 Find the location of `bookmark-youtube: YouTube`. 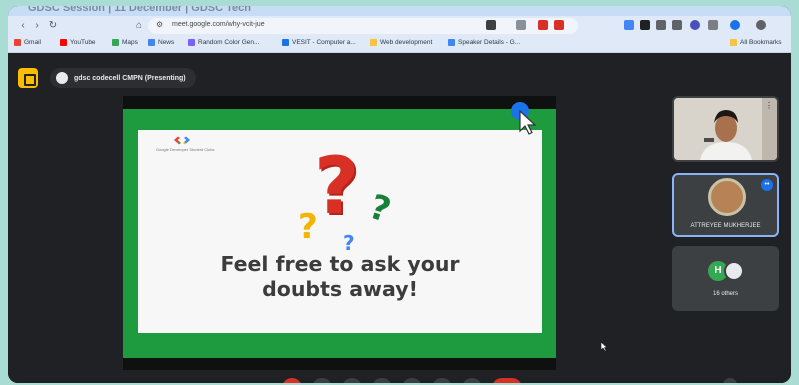

bookmark-youtube: YouTube is located at coordinates (78, 42).